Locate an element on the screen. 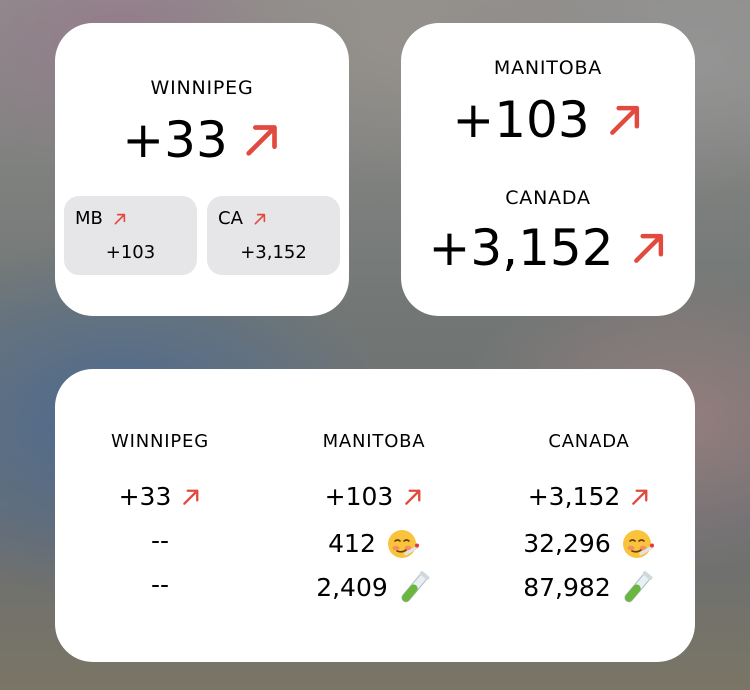 This screenshot has width=750, height=690. tests-value: 2,409 is located at coordinates (352, 587).